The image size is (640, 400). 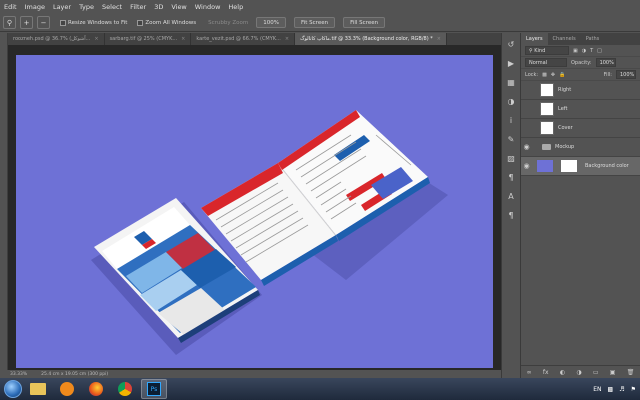 What do you see at coordinates (4, 201) in the screenshot?
I see `tools-panel` at bounding box center [4, 201].